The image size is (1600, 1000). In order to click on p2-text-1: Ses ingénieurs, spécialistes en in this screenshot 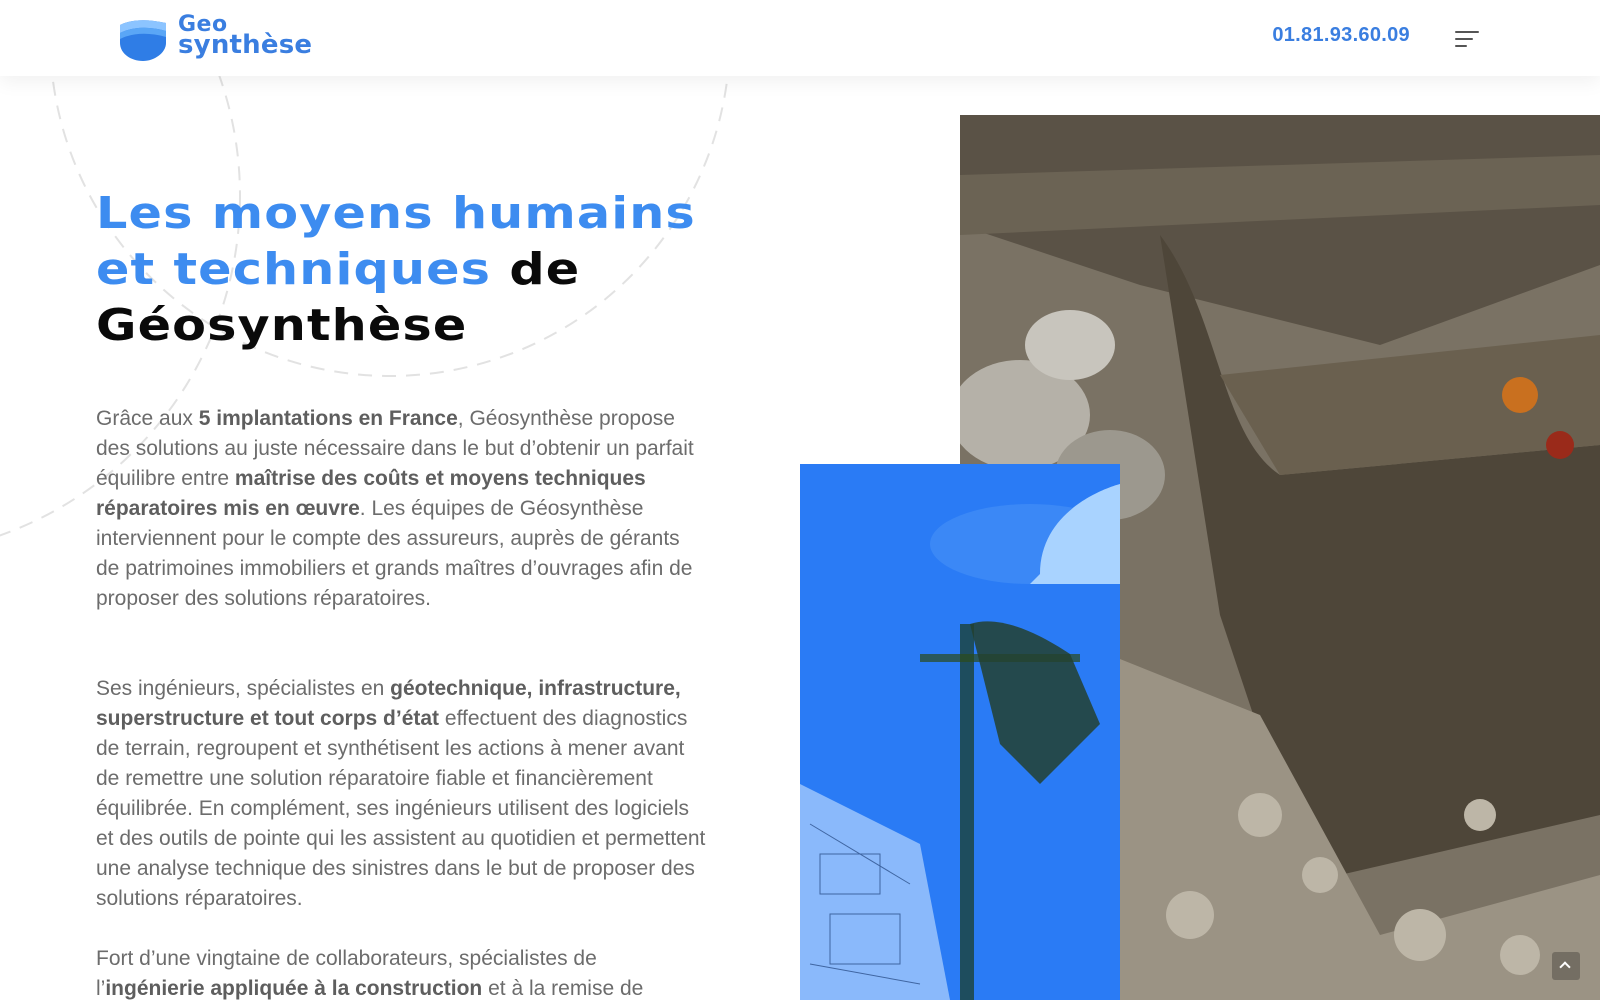, I will do `click(243, 688)`.